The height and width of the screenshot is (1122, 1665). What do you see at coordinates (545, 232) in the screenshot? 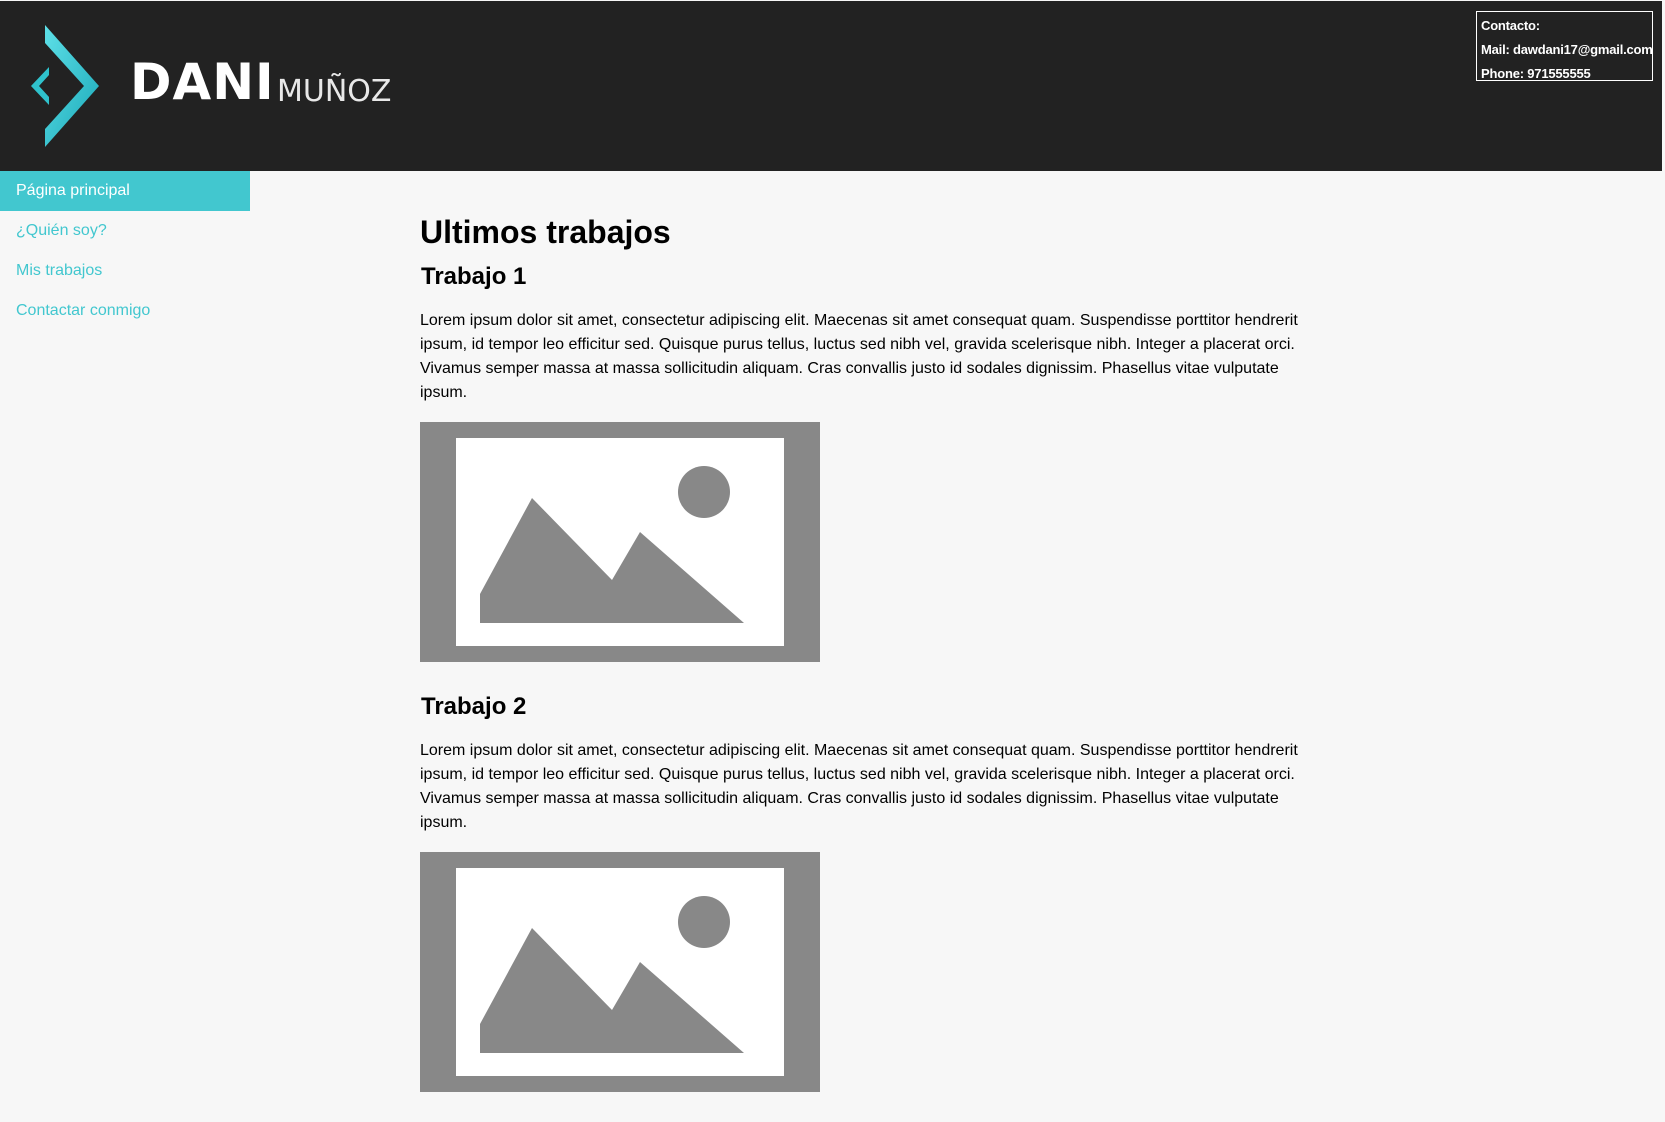
I see `page-title: Ultimos trabajos` at bounding box center [545, 232].